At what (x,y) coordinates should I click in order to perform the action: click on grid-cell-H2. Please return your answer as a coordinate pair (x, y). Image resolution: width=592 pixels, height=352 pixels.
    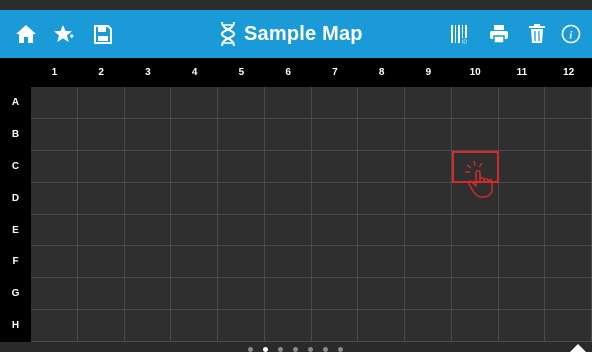
    Looking at the image, I should click on (101, 326).